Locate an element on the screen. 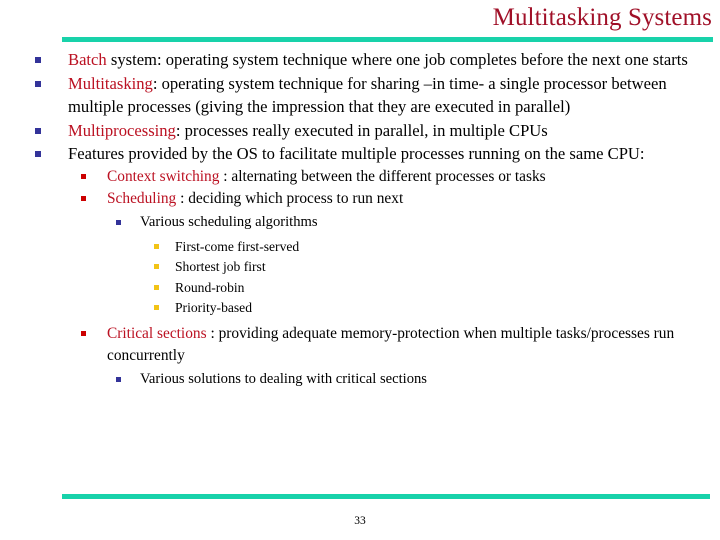 The image size is (720, 540). list-item-text: Shortest job first is located at coordinates (220, 266).